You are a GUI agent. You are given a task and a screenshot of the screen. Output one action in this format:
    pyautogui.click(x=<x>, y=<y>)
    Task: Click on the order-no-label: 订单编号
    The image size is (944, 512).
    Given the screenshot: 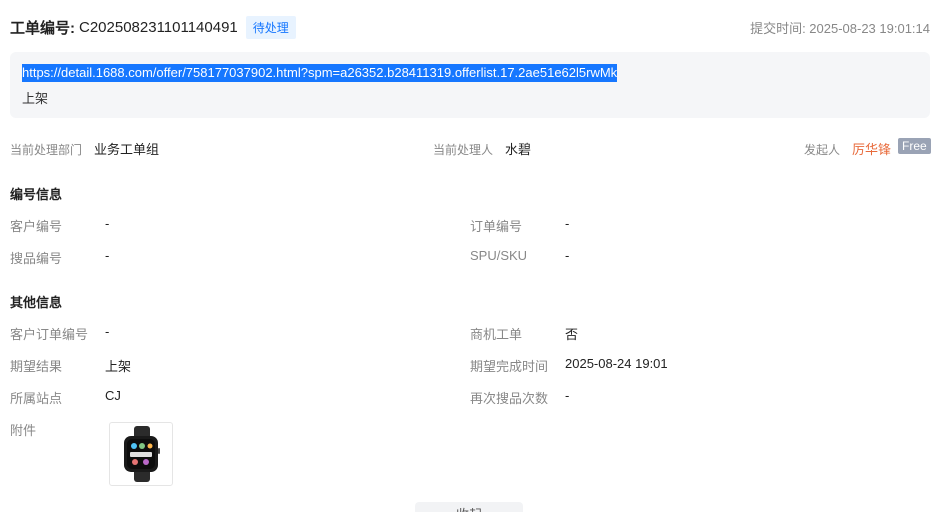 What is the action you would take?
    pyautogui.click(x=496, y=226)
    